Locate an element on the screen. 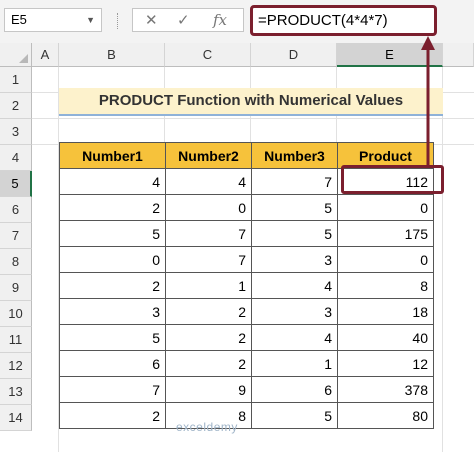 The height and width of the screenshot is (452, 474). cell-e9: 8 is located at coordinates (385, 285).